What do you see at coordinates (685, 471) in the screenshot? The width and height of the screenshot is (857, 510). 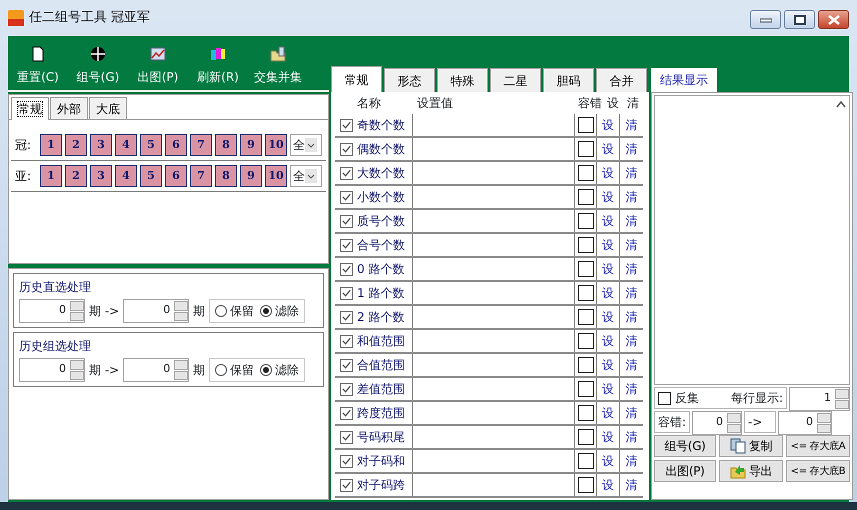 I see `action-button: 出图(P)` at bounding box center [685, 471].